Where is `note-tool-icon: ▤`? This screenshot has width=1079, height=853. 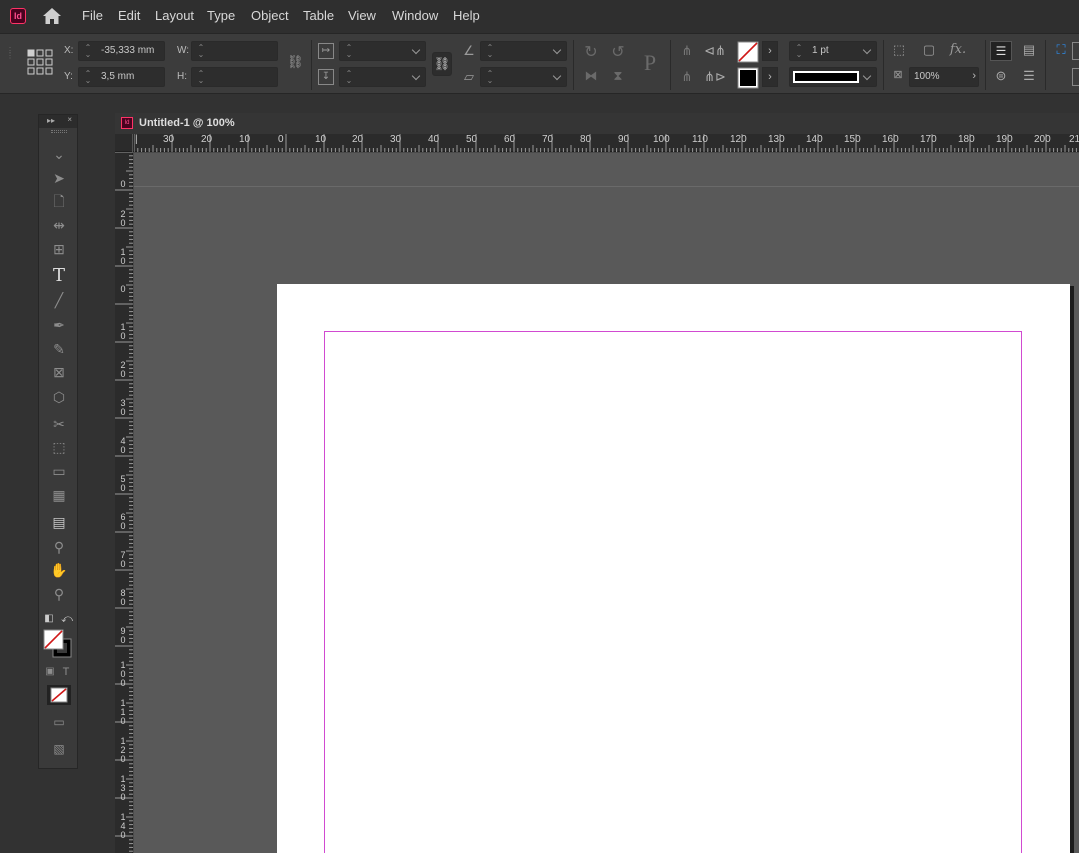
note-tool-icon: ▤ is located at coordinates (59, 522).